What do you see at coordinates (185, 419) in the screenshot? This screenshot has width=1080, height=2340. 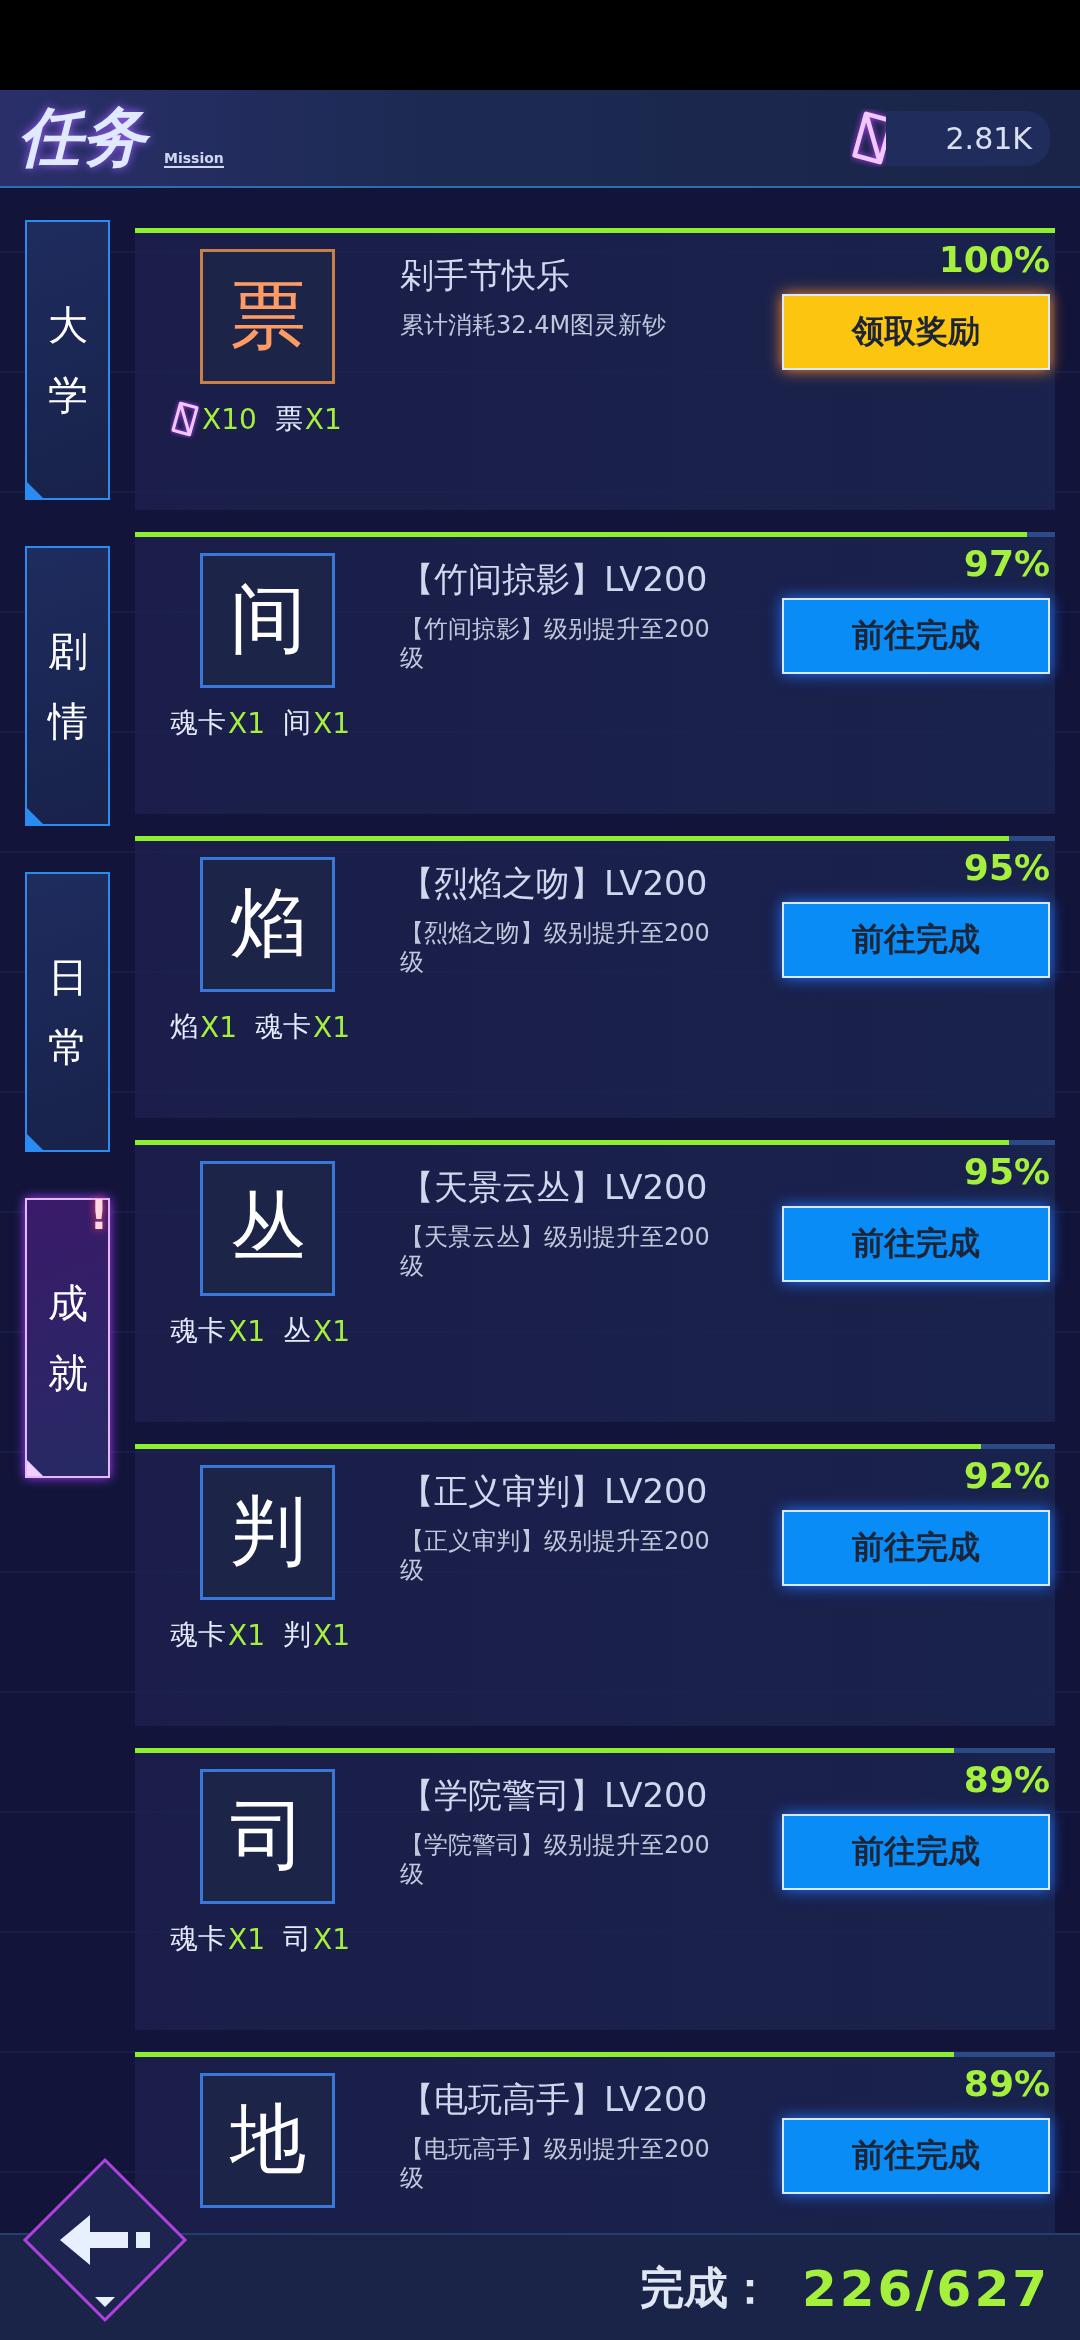 I see `crystal-icon` at bounding box center [185, 419].